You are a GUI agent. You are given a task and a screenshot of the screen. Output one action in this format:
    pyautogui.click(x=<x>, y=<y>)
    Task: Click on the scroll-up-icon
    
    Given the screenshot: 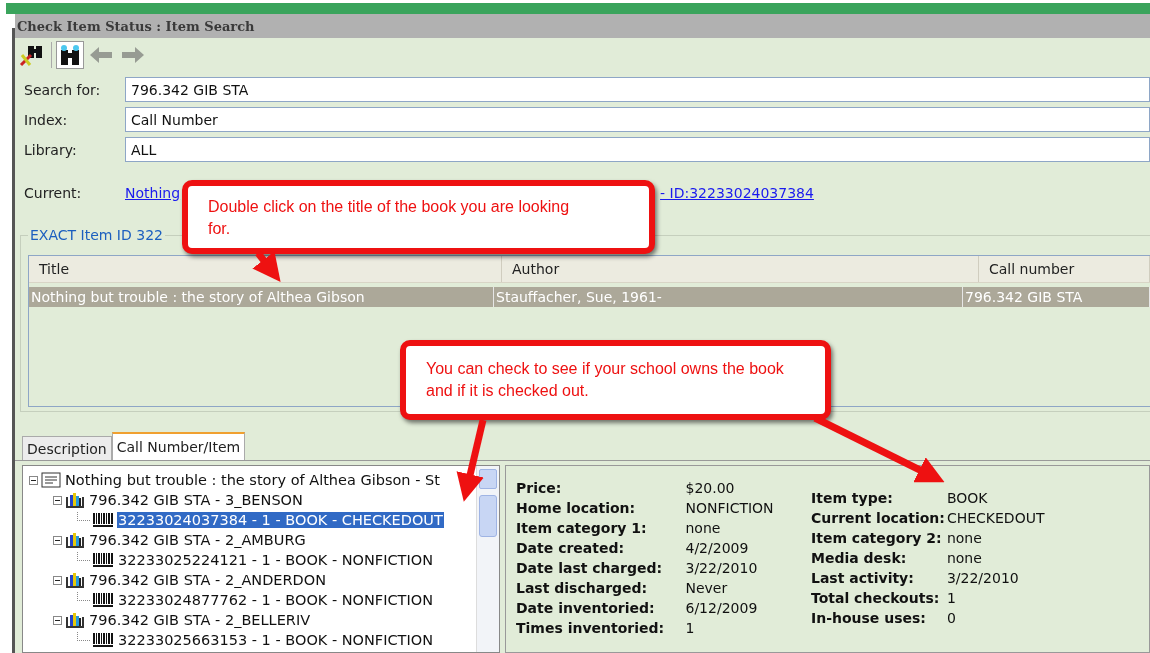 What is the action you would take?
    pyautogui.click(x=488, y=479)
    